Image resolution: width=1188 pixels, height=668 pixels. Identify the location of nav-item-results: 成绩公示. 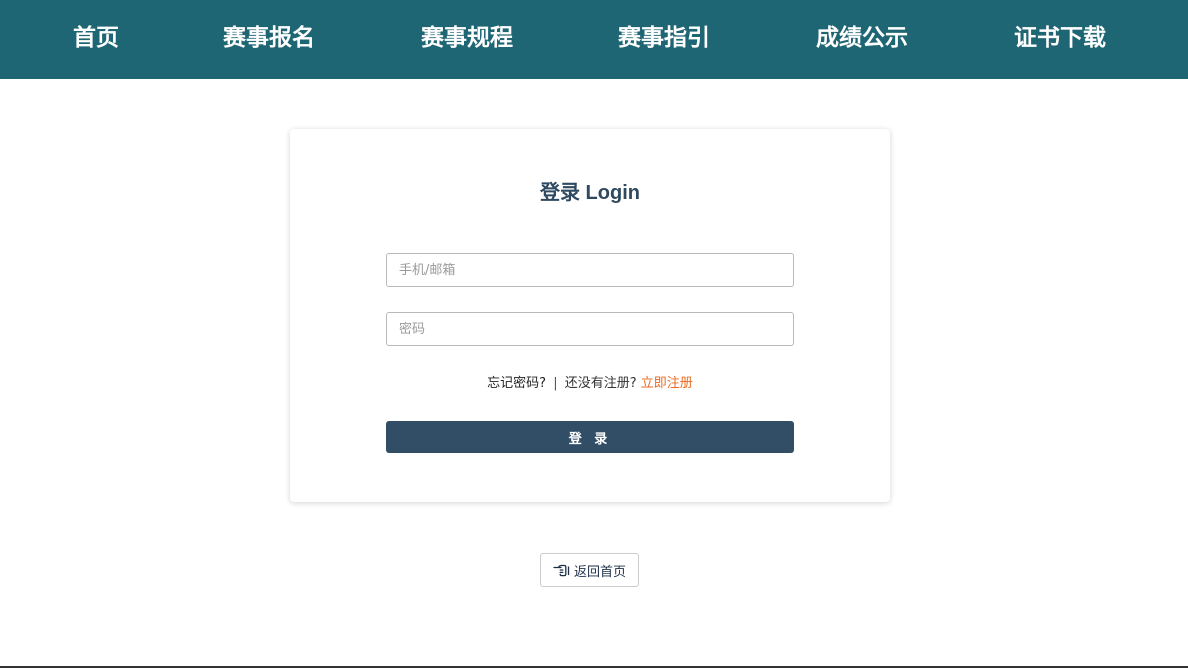
(862, 39).